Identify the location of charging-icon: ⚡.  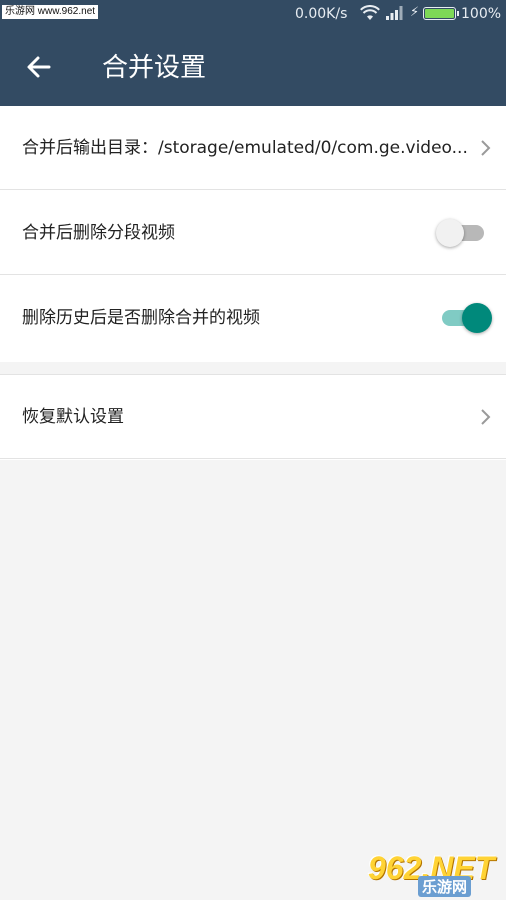
(415, 12).